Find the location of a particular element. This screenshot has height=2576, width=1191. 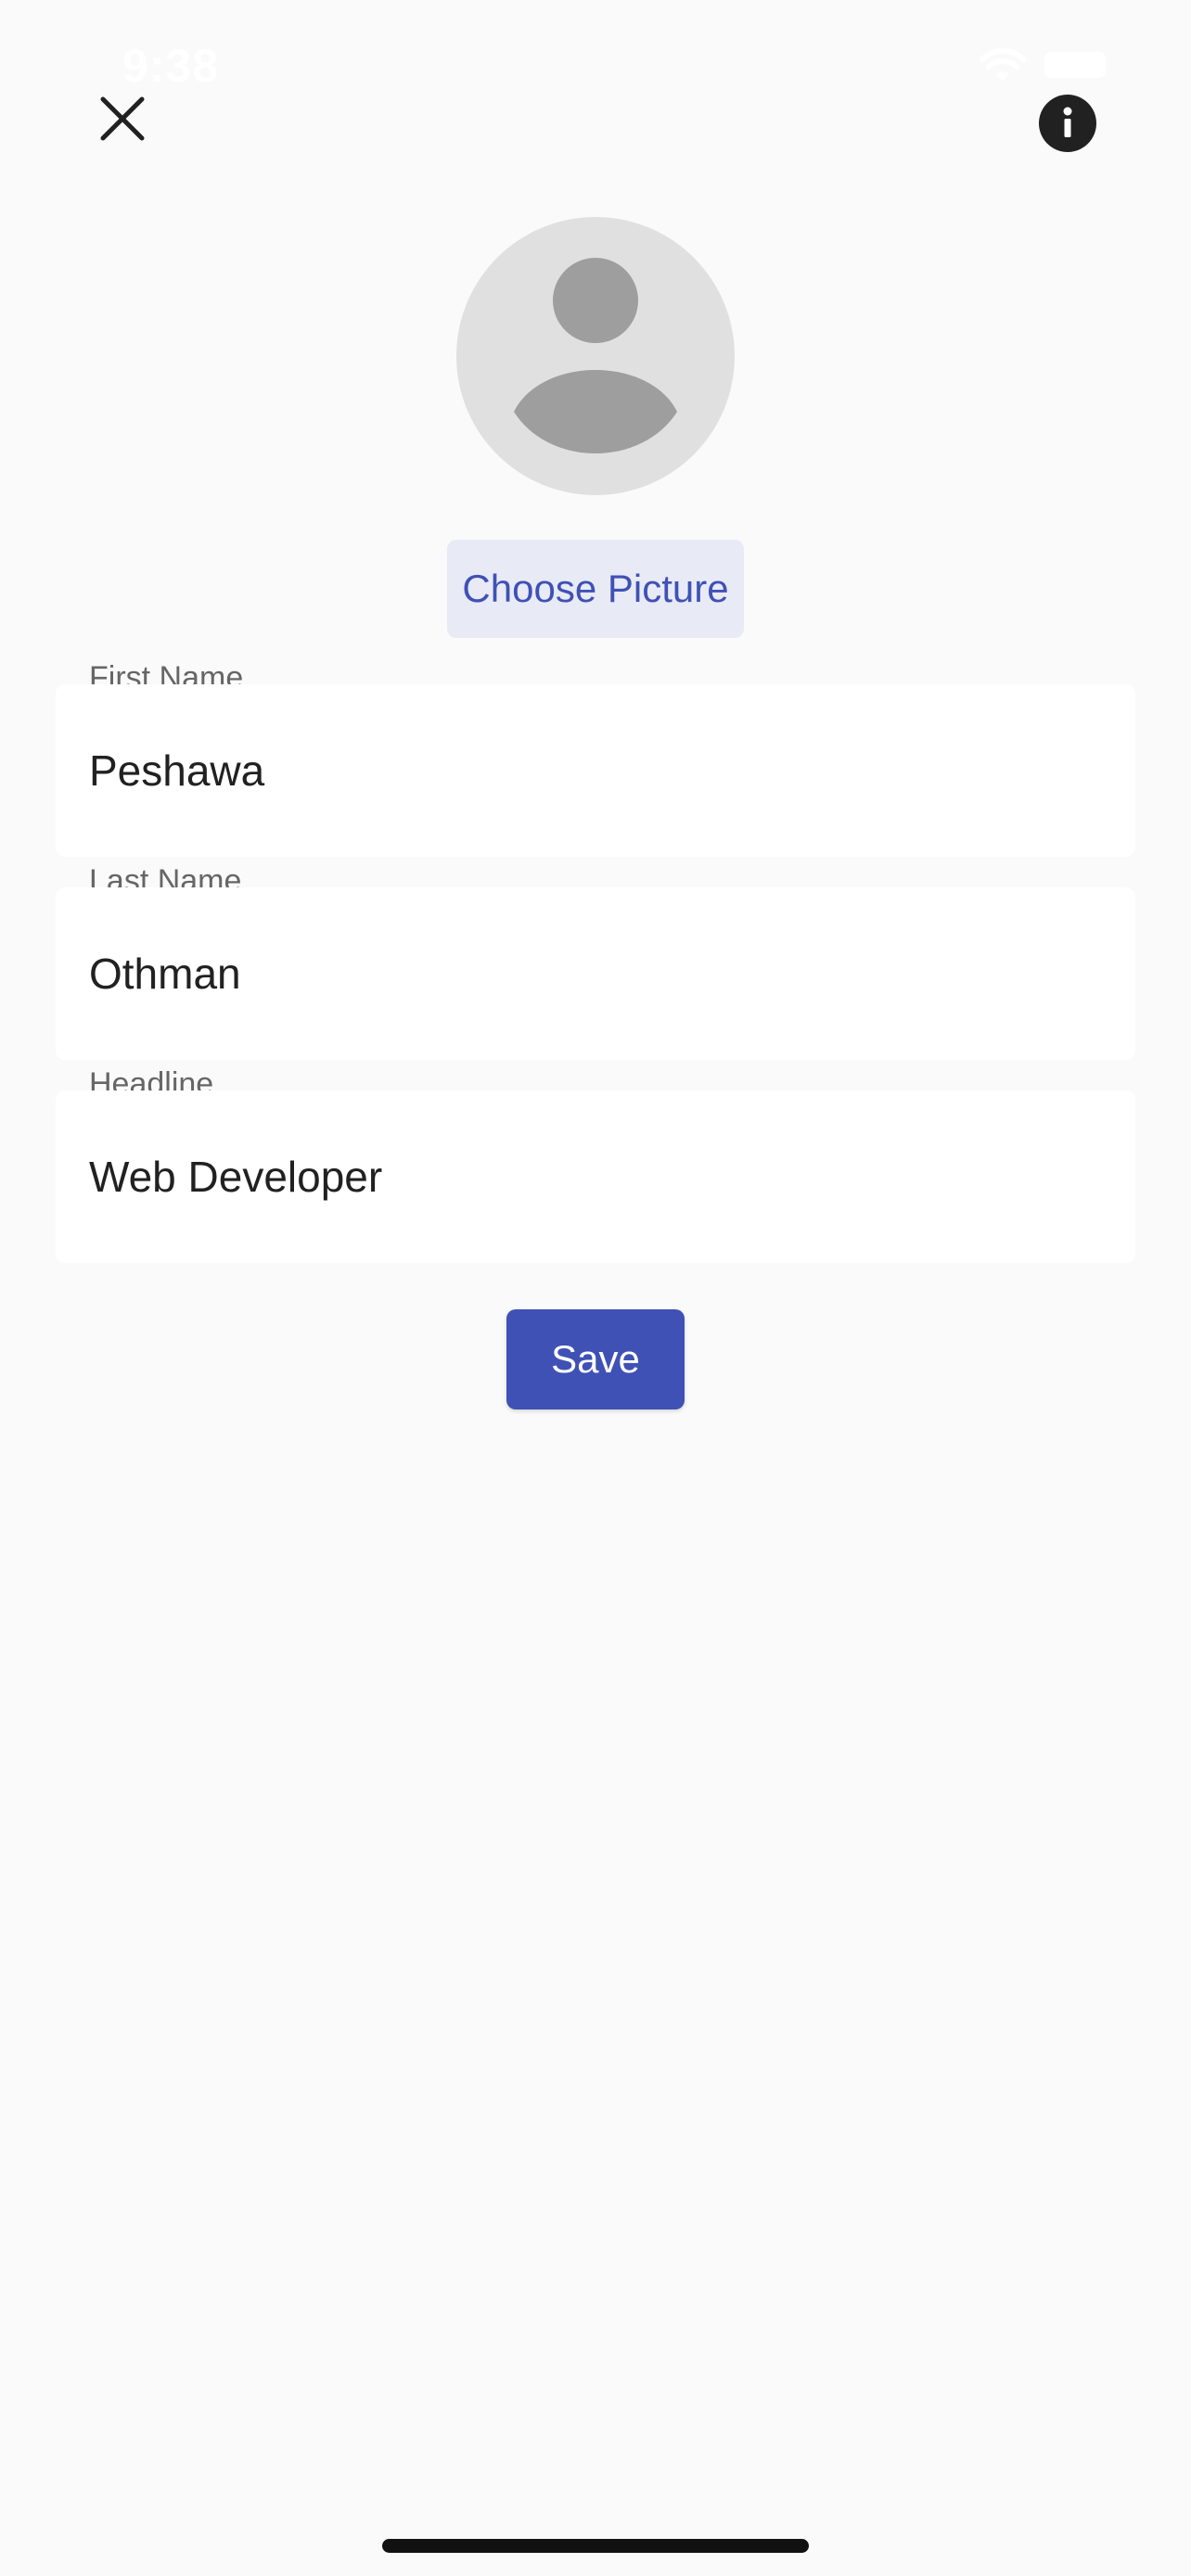

close-icon is located at coordinates (122, 118).